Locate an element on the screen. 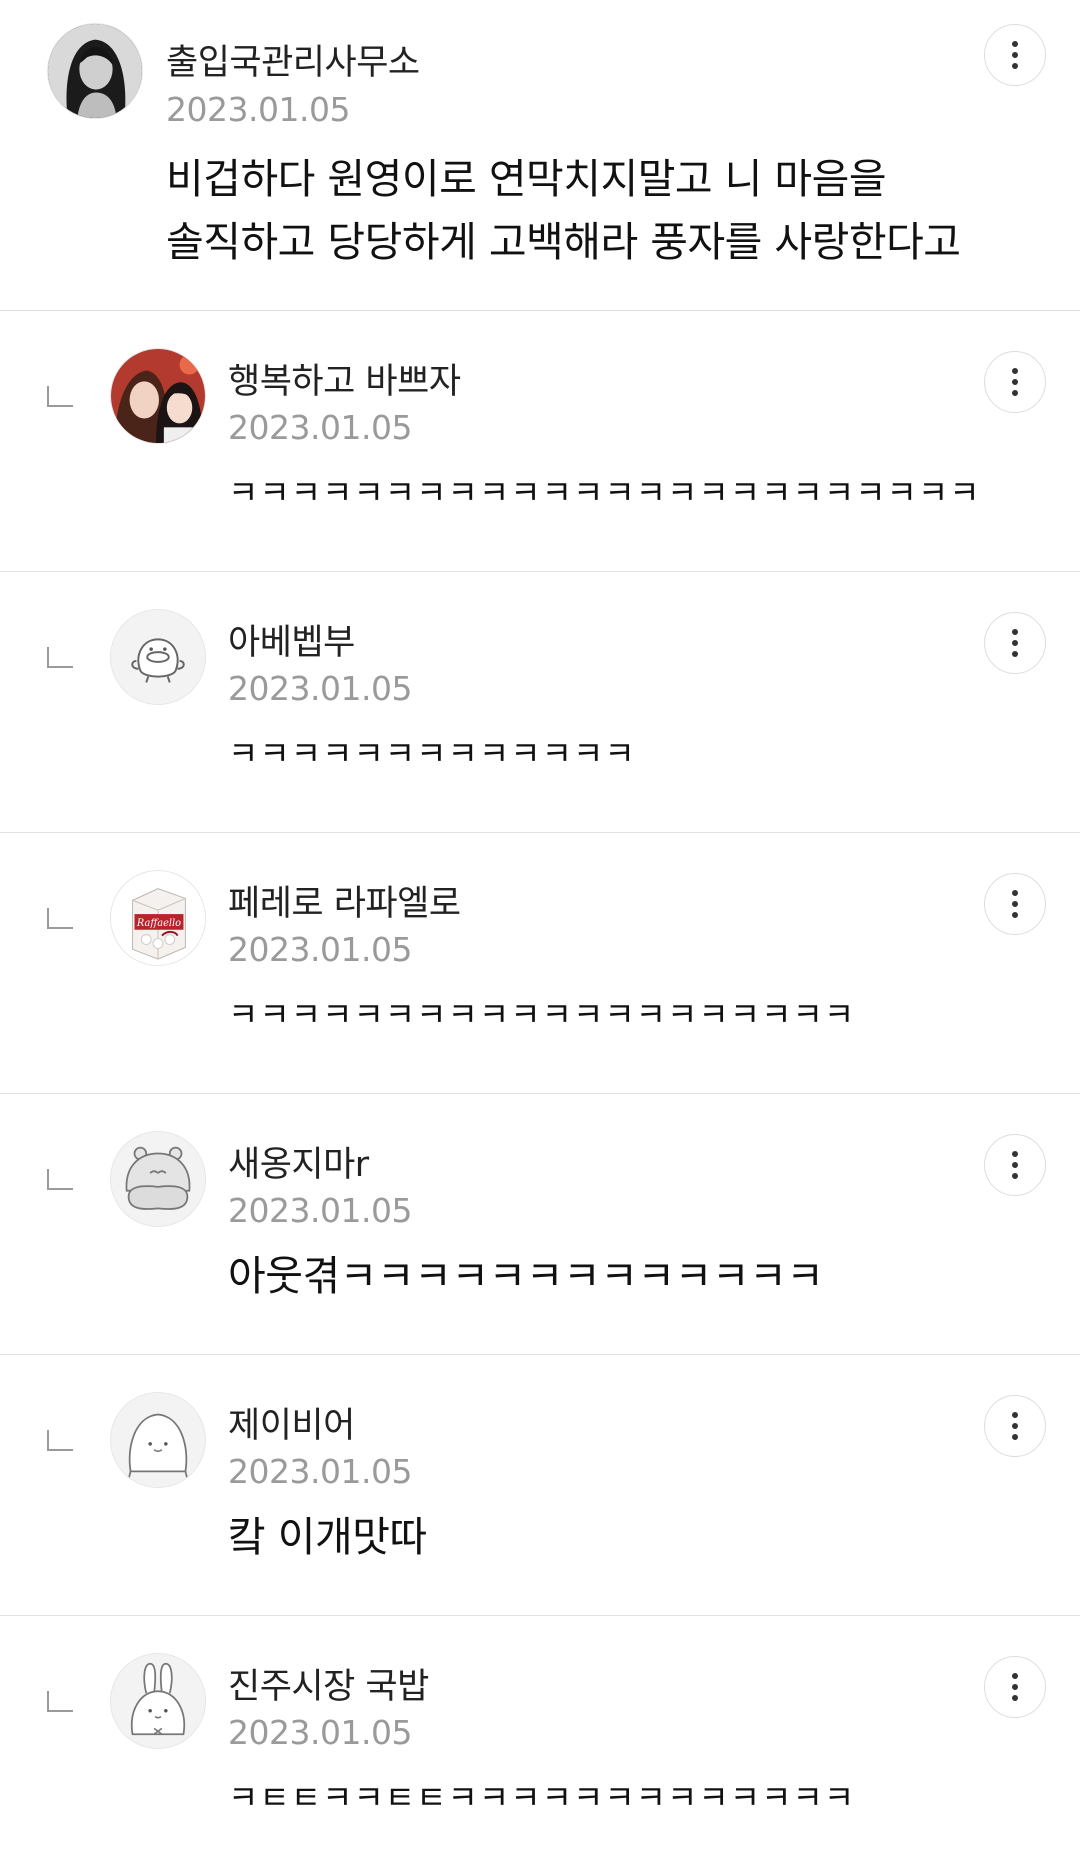 This screenshot has height=1871, width=1080. comment-text: ㅋㅋㅋㅋㅋㅋㅋㅋㅋㅋㅋㅋㅋㅋㅋㅋㅋㅋㅋㅋㅋㅋㅋㅋ is located at coordinates (604, 492).